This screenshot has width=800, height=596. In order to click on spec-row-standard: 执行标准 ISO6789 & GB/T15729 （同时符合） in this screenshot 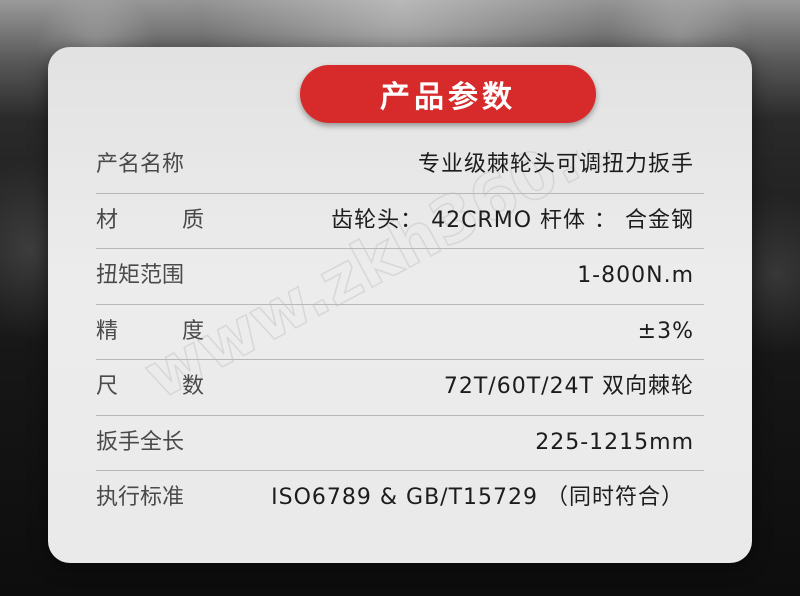, I will do `click(400, 498)`.